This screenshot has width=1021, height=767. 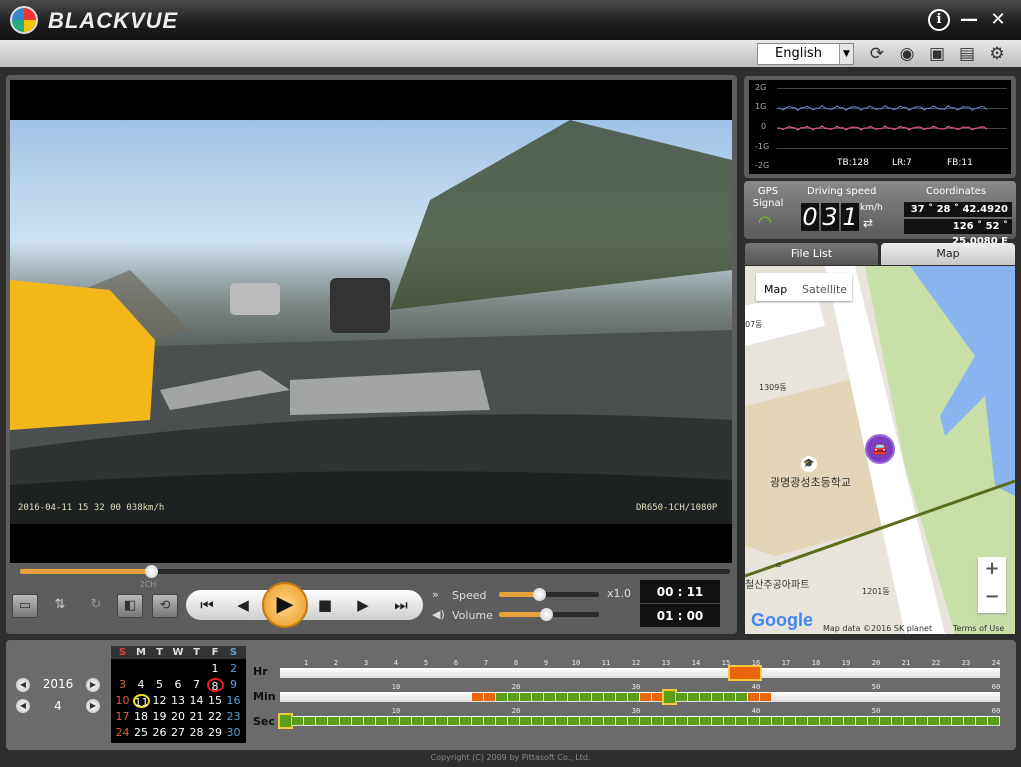 What do you see at coordinates (141, 685) in the screenshot?
I see `calendar-day: 4` at bounding box center [141, 685].